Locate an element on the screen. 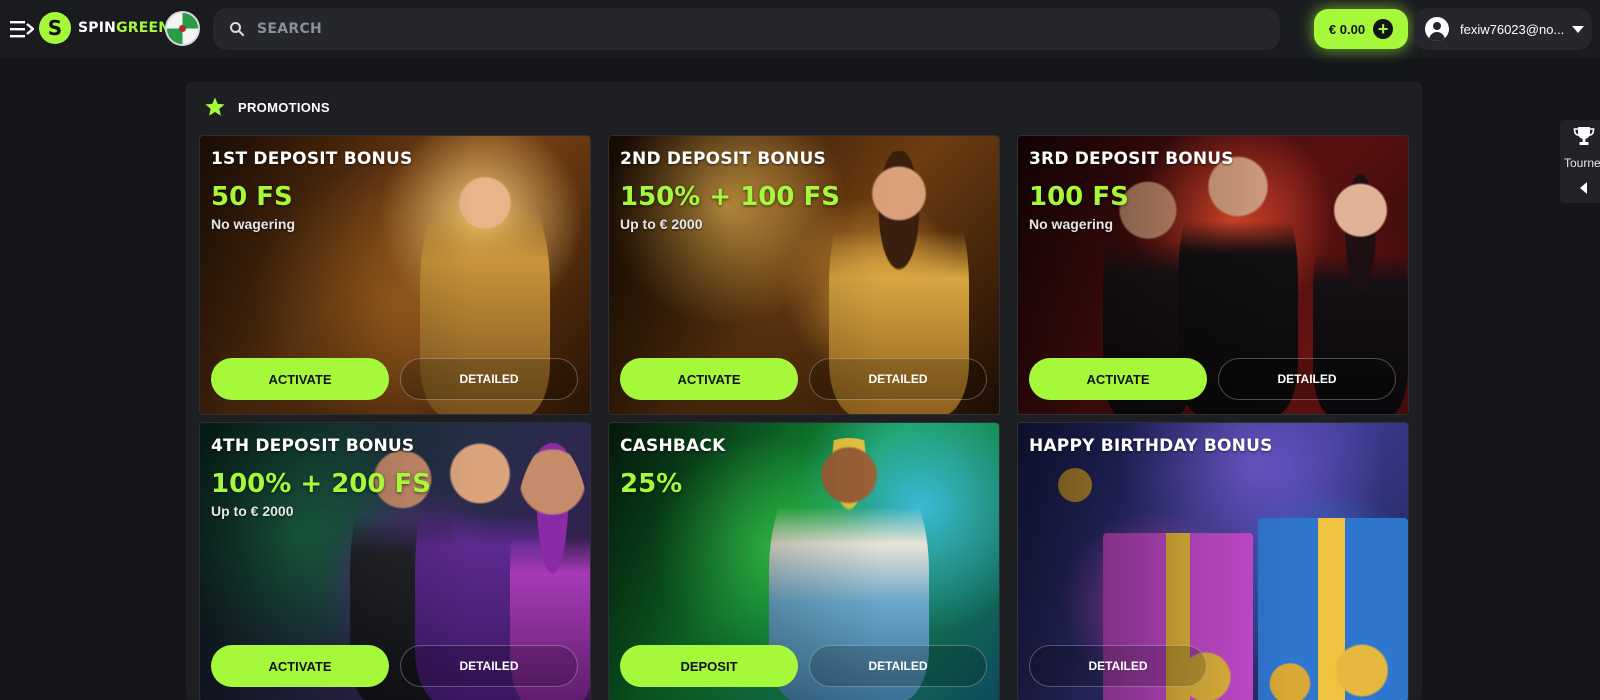 The image size is (1600, 700). tournament-side-tab: Tourne is located at coordinates (1580, 161).